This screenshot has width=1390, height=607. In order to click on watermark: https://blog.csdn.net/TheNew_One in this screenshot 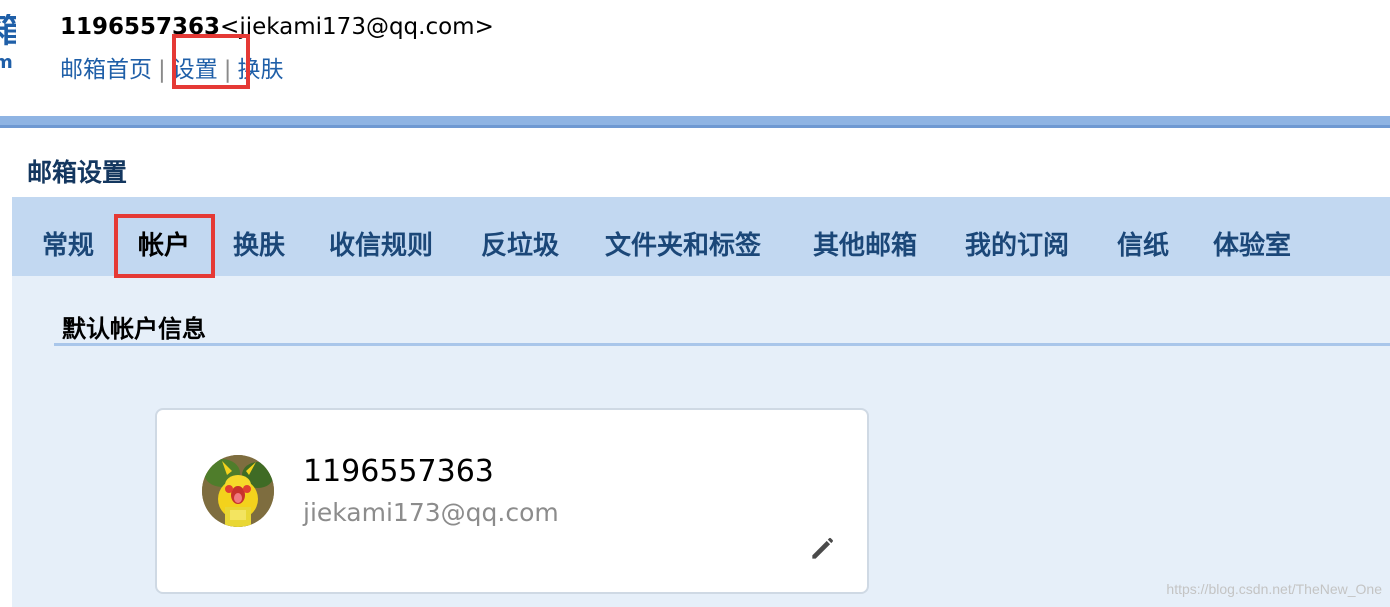, I will do `click(1274, 589)`.